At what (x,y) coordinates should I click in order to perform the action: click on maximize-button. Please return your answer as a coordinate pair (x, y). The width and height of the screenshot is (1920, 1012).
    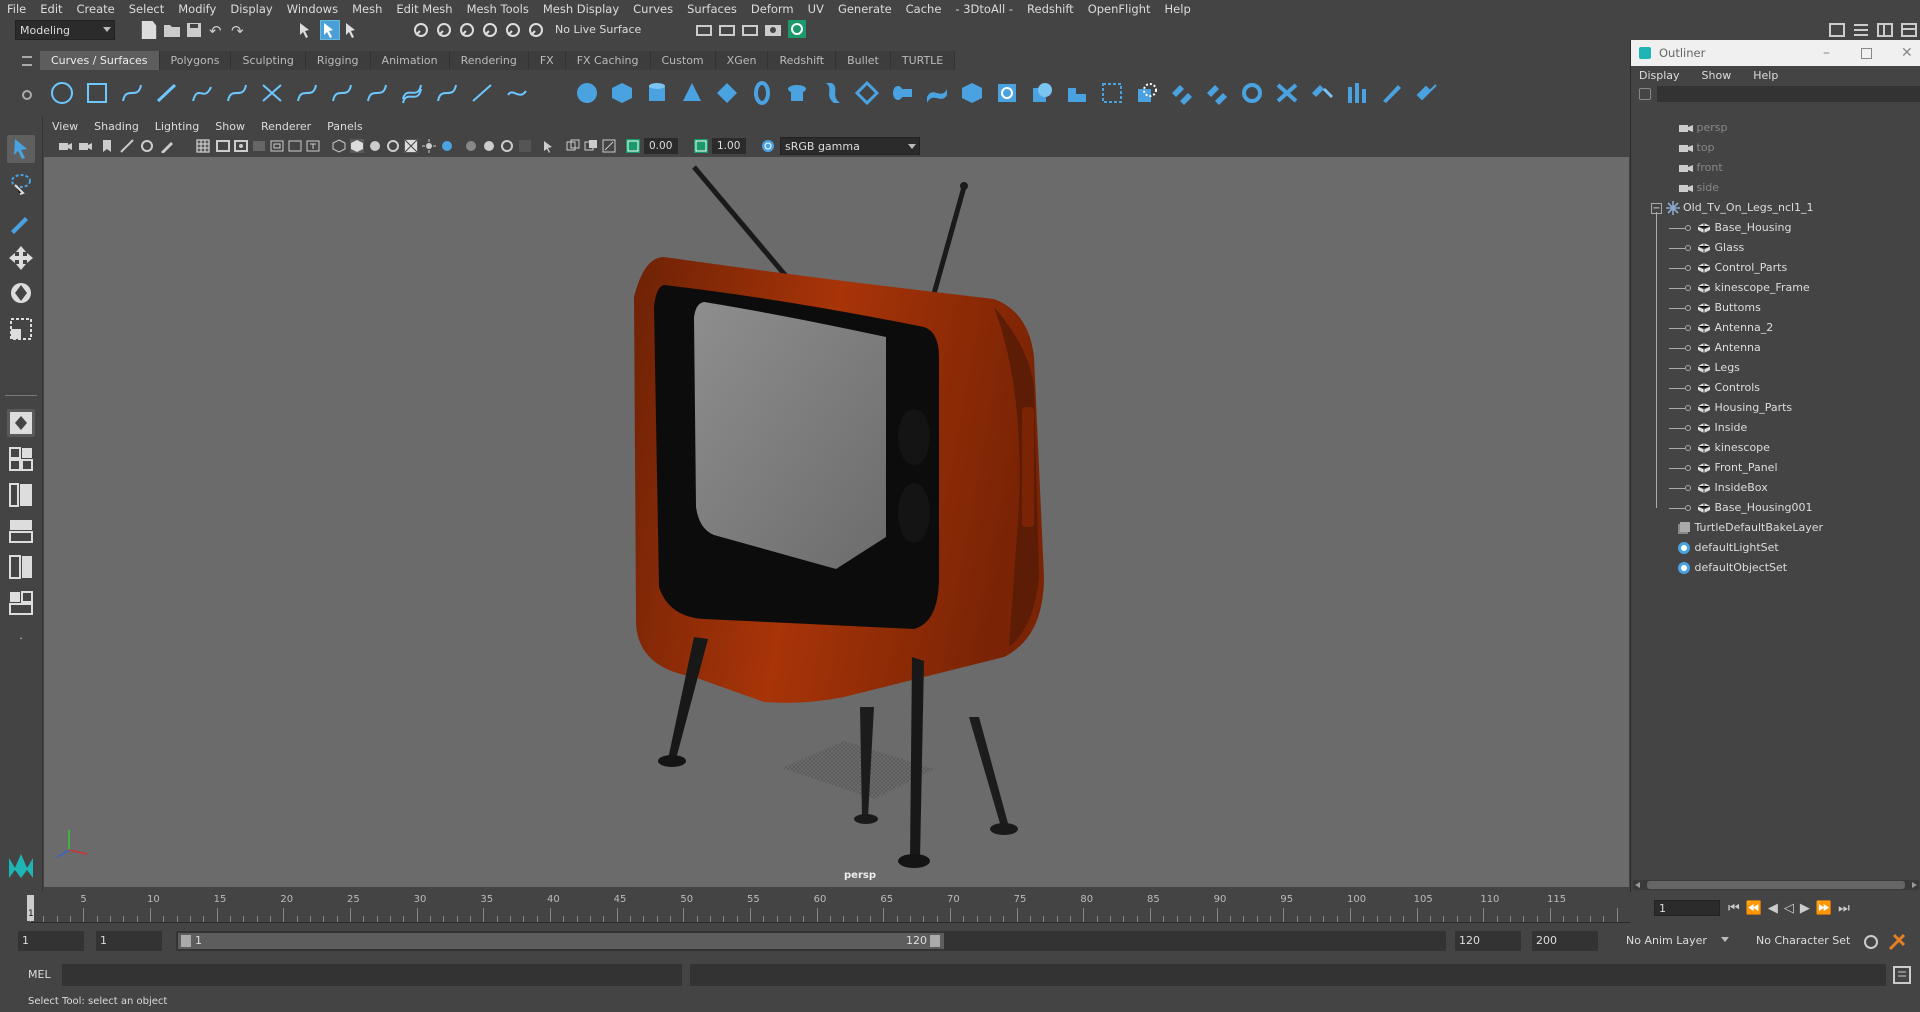
    Looking at the image, I should click on (1866, 53).